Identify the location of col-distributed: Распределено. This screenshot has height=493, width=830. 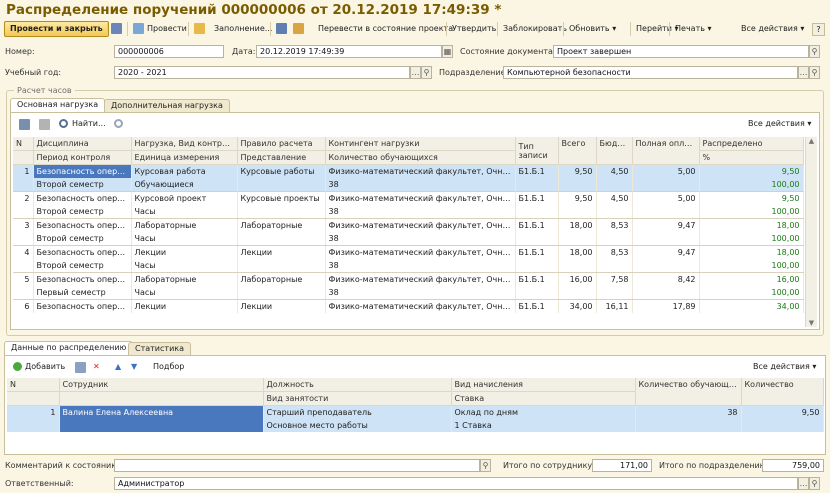
(751, 144).